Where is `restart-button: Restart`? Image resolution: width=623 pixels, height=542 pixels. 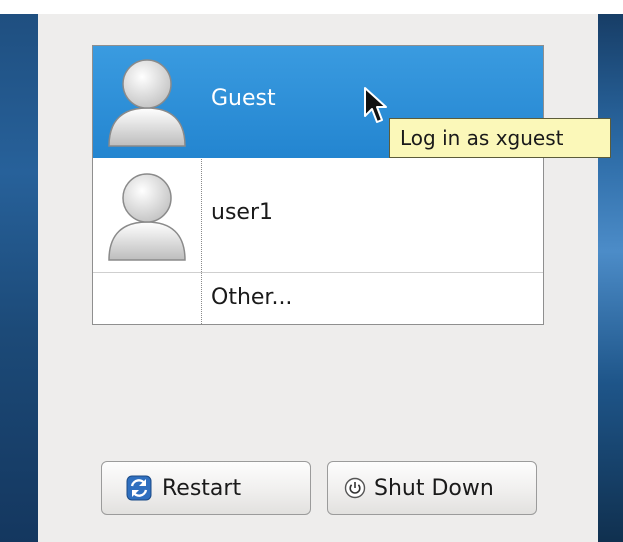
restart-button: Restart is located at coordinates (206, 488).